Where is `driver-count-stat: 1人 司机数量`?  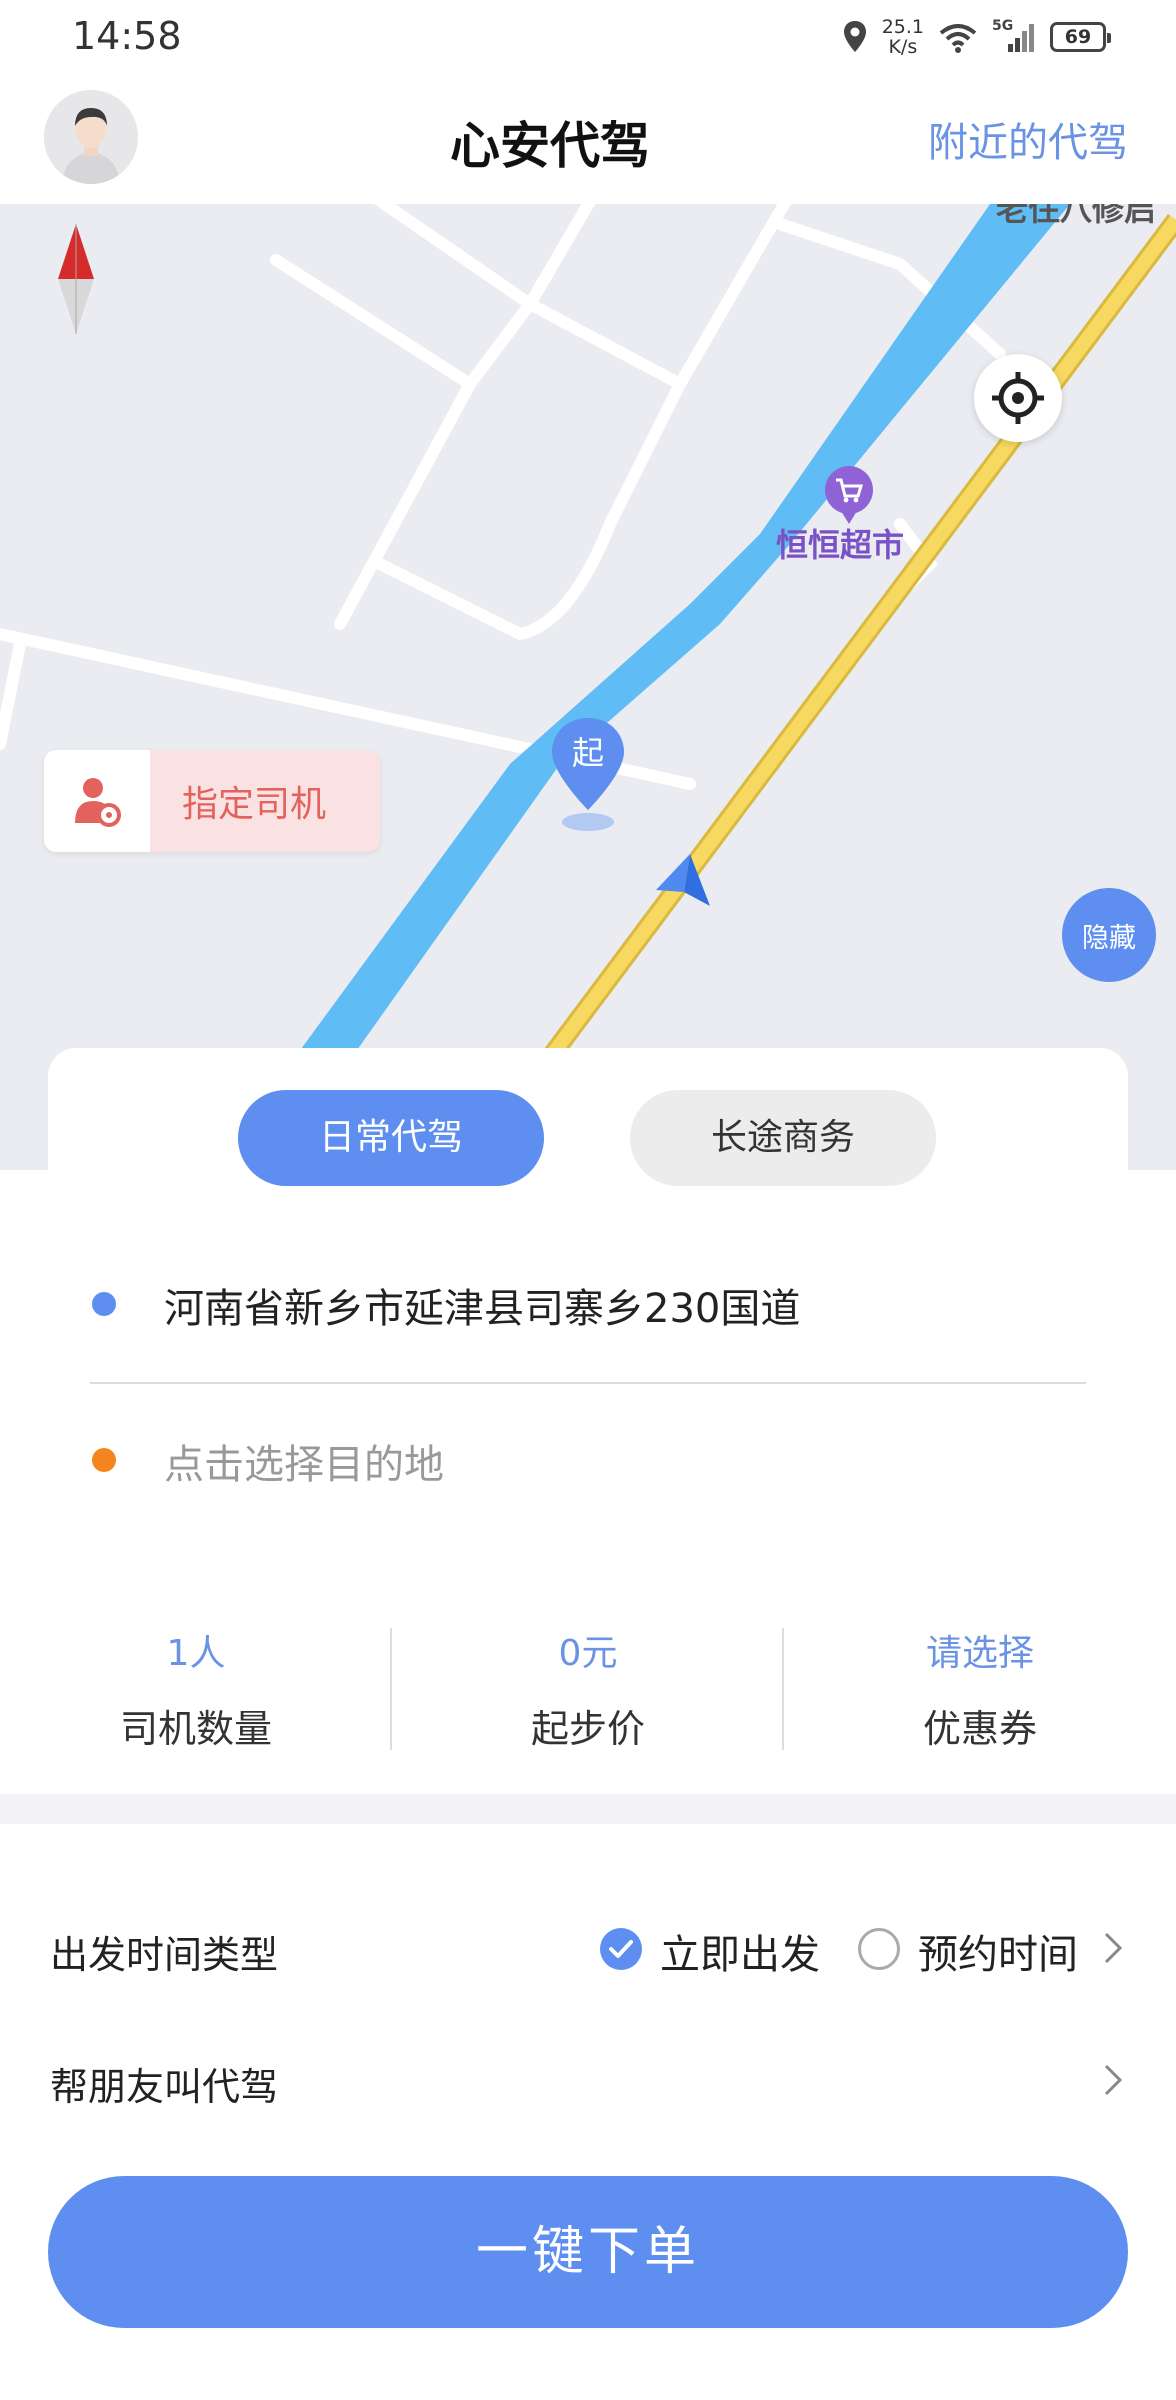
driver-count-stat: 1人 司机数量 is located at coordinates (196, 1685).